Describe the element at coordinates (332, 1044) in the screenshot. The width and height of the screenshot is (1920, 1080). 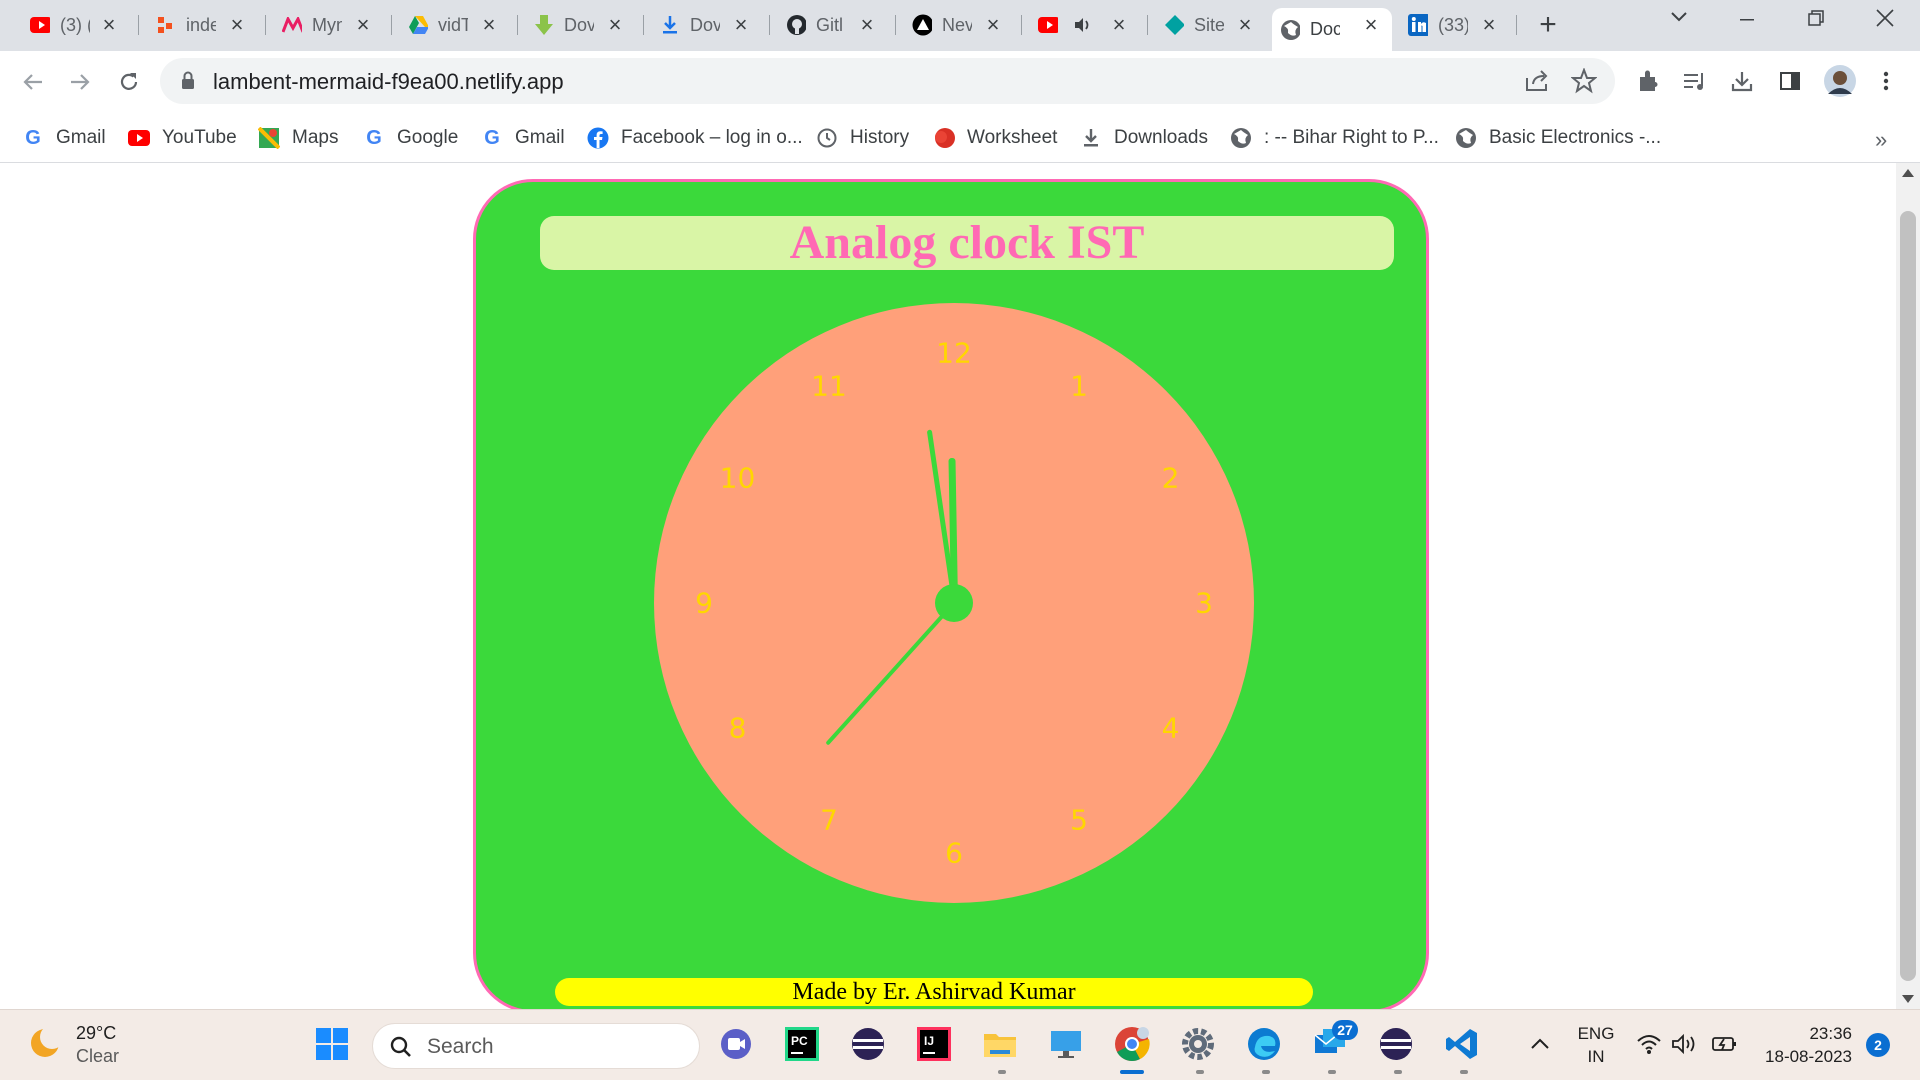
I see `windows-start-icon` at that location.